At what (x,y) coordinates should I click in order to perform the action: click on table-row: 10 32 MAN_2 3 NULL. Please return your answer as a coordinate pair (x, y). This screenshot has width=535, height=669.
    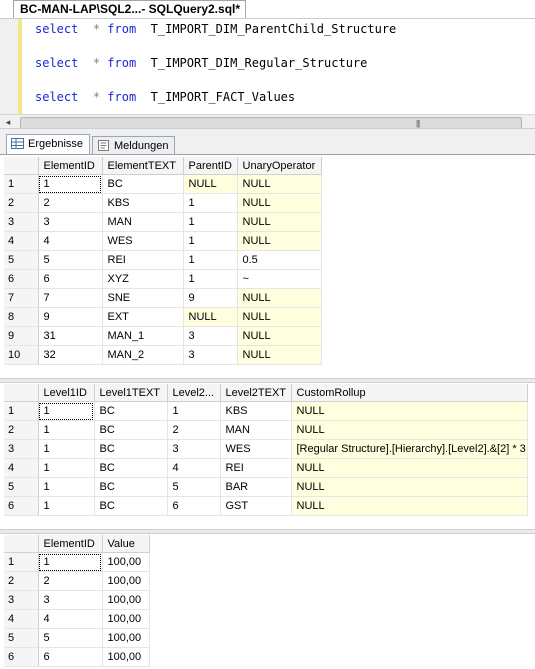
    Looking at the image, I should click on (163, 355).